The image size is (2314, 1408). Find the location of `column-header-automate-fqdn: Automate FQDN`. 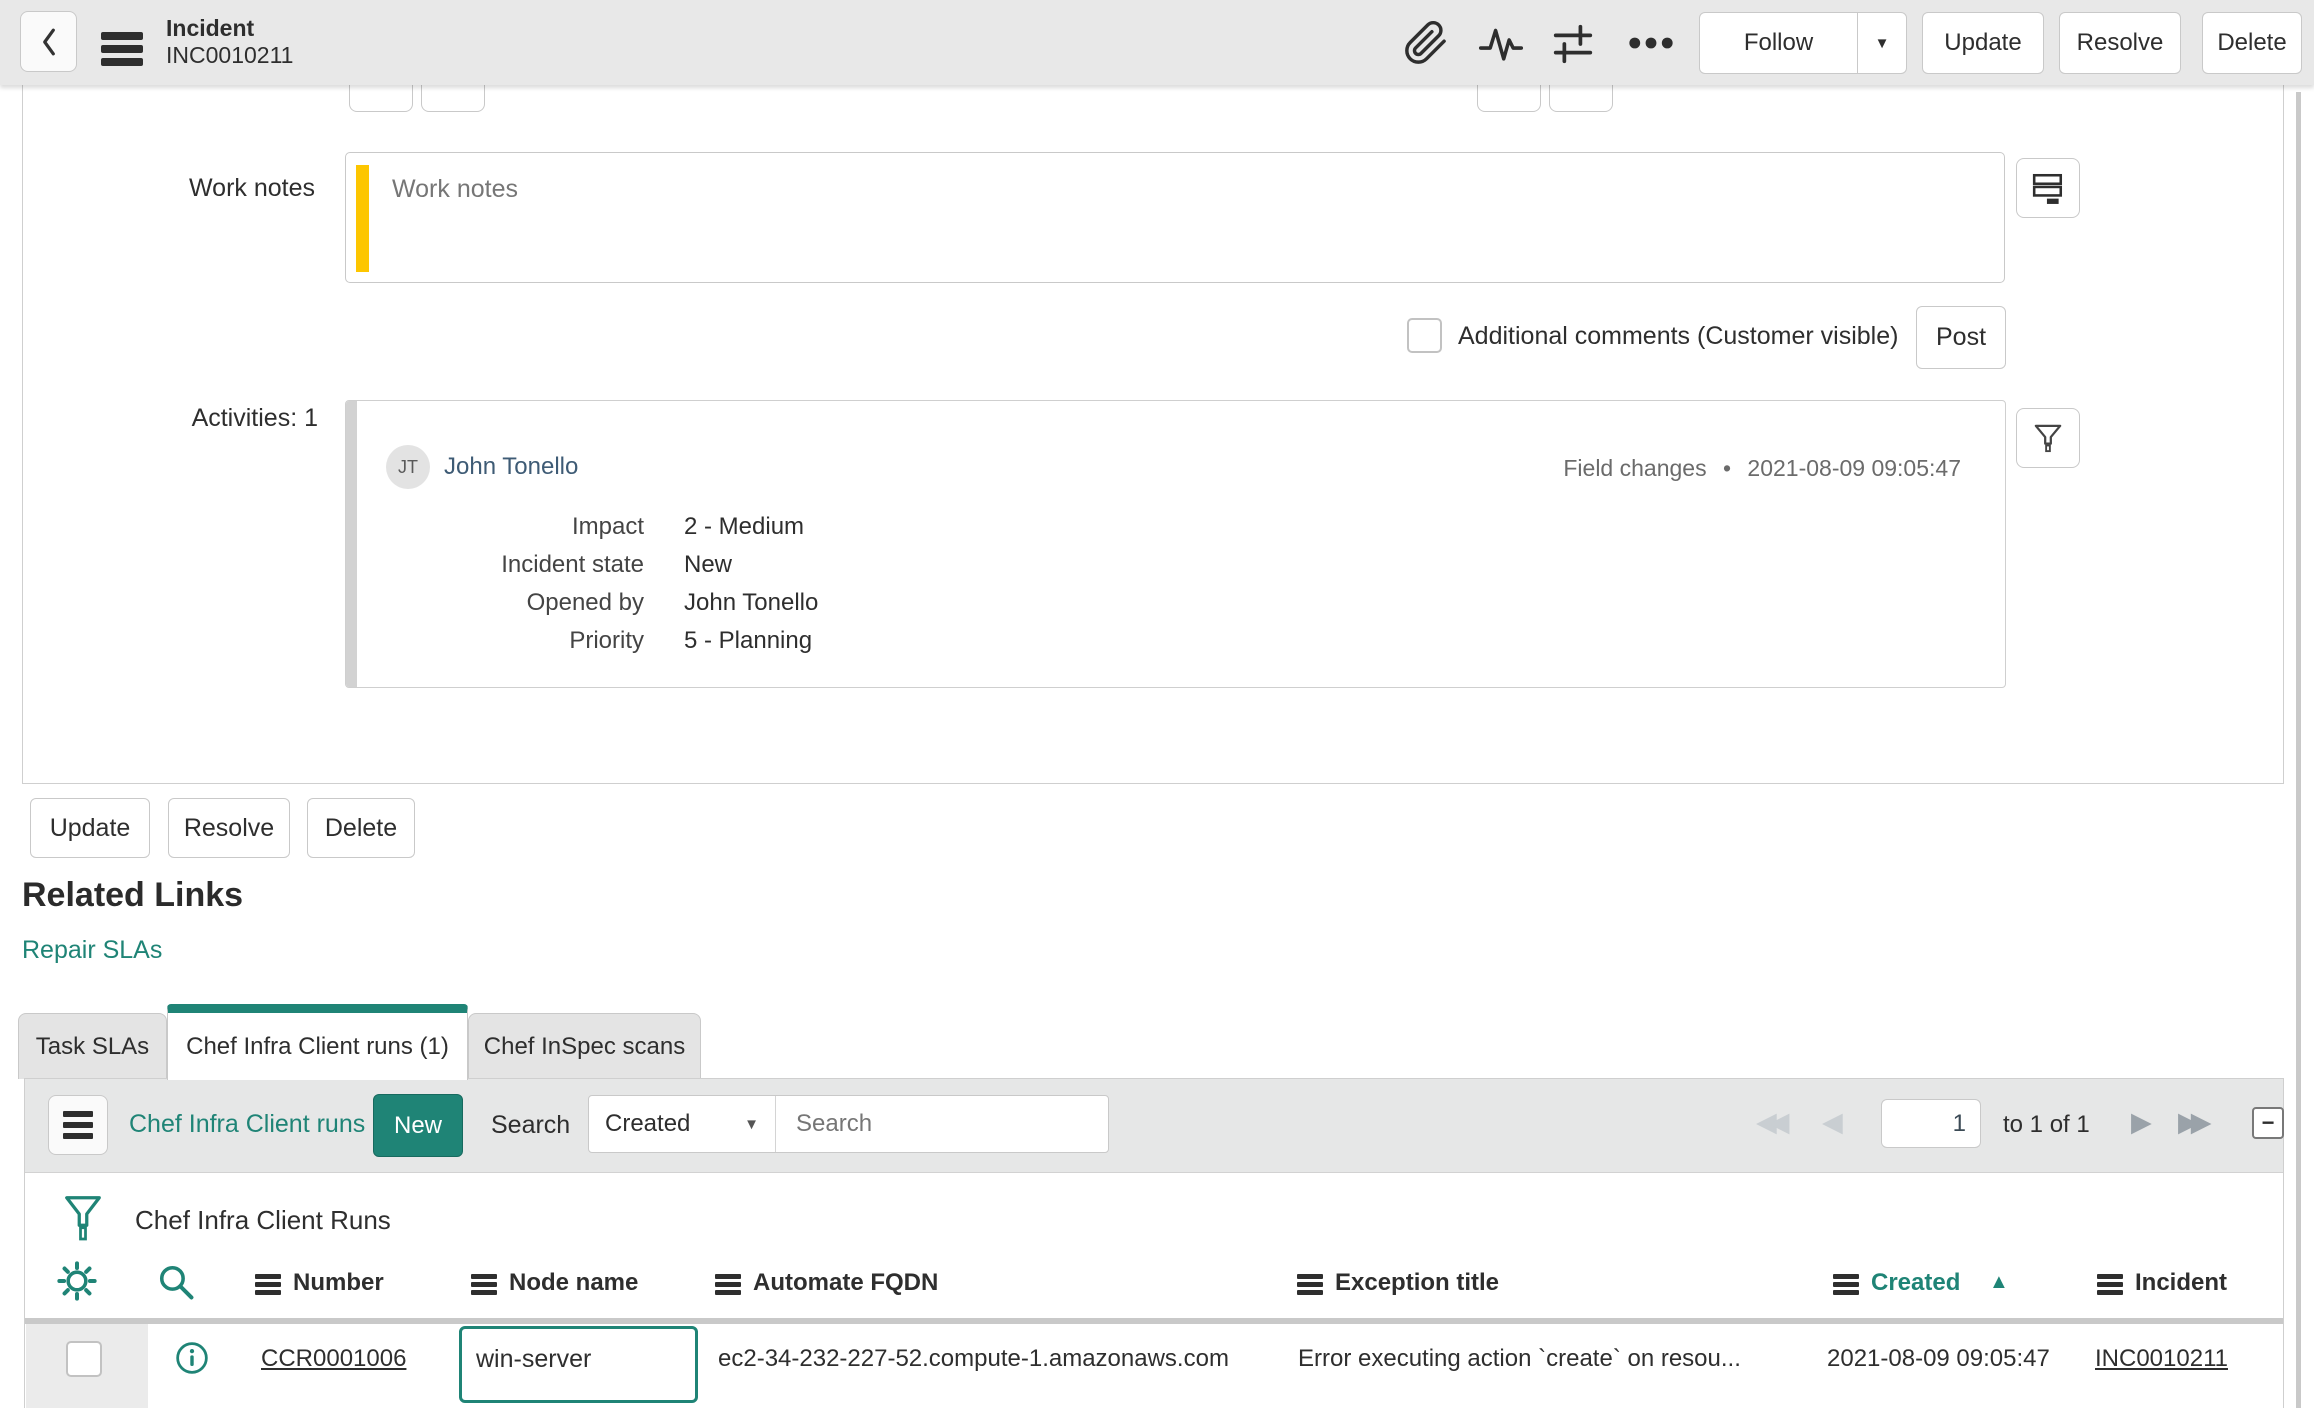

column-header-automate-fqdn: Automate FQDN is located at coordinates (845, 1283).